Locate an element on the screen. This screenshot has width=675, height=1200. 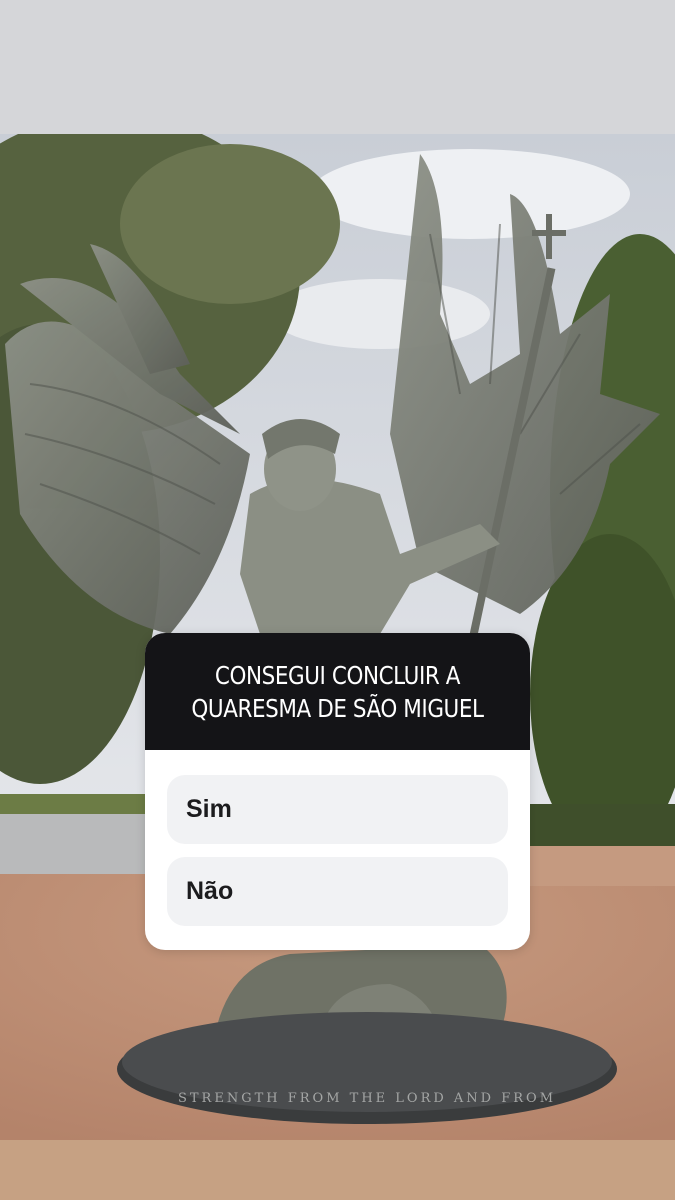
top-band is located at coordinates (337, 67).